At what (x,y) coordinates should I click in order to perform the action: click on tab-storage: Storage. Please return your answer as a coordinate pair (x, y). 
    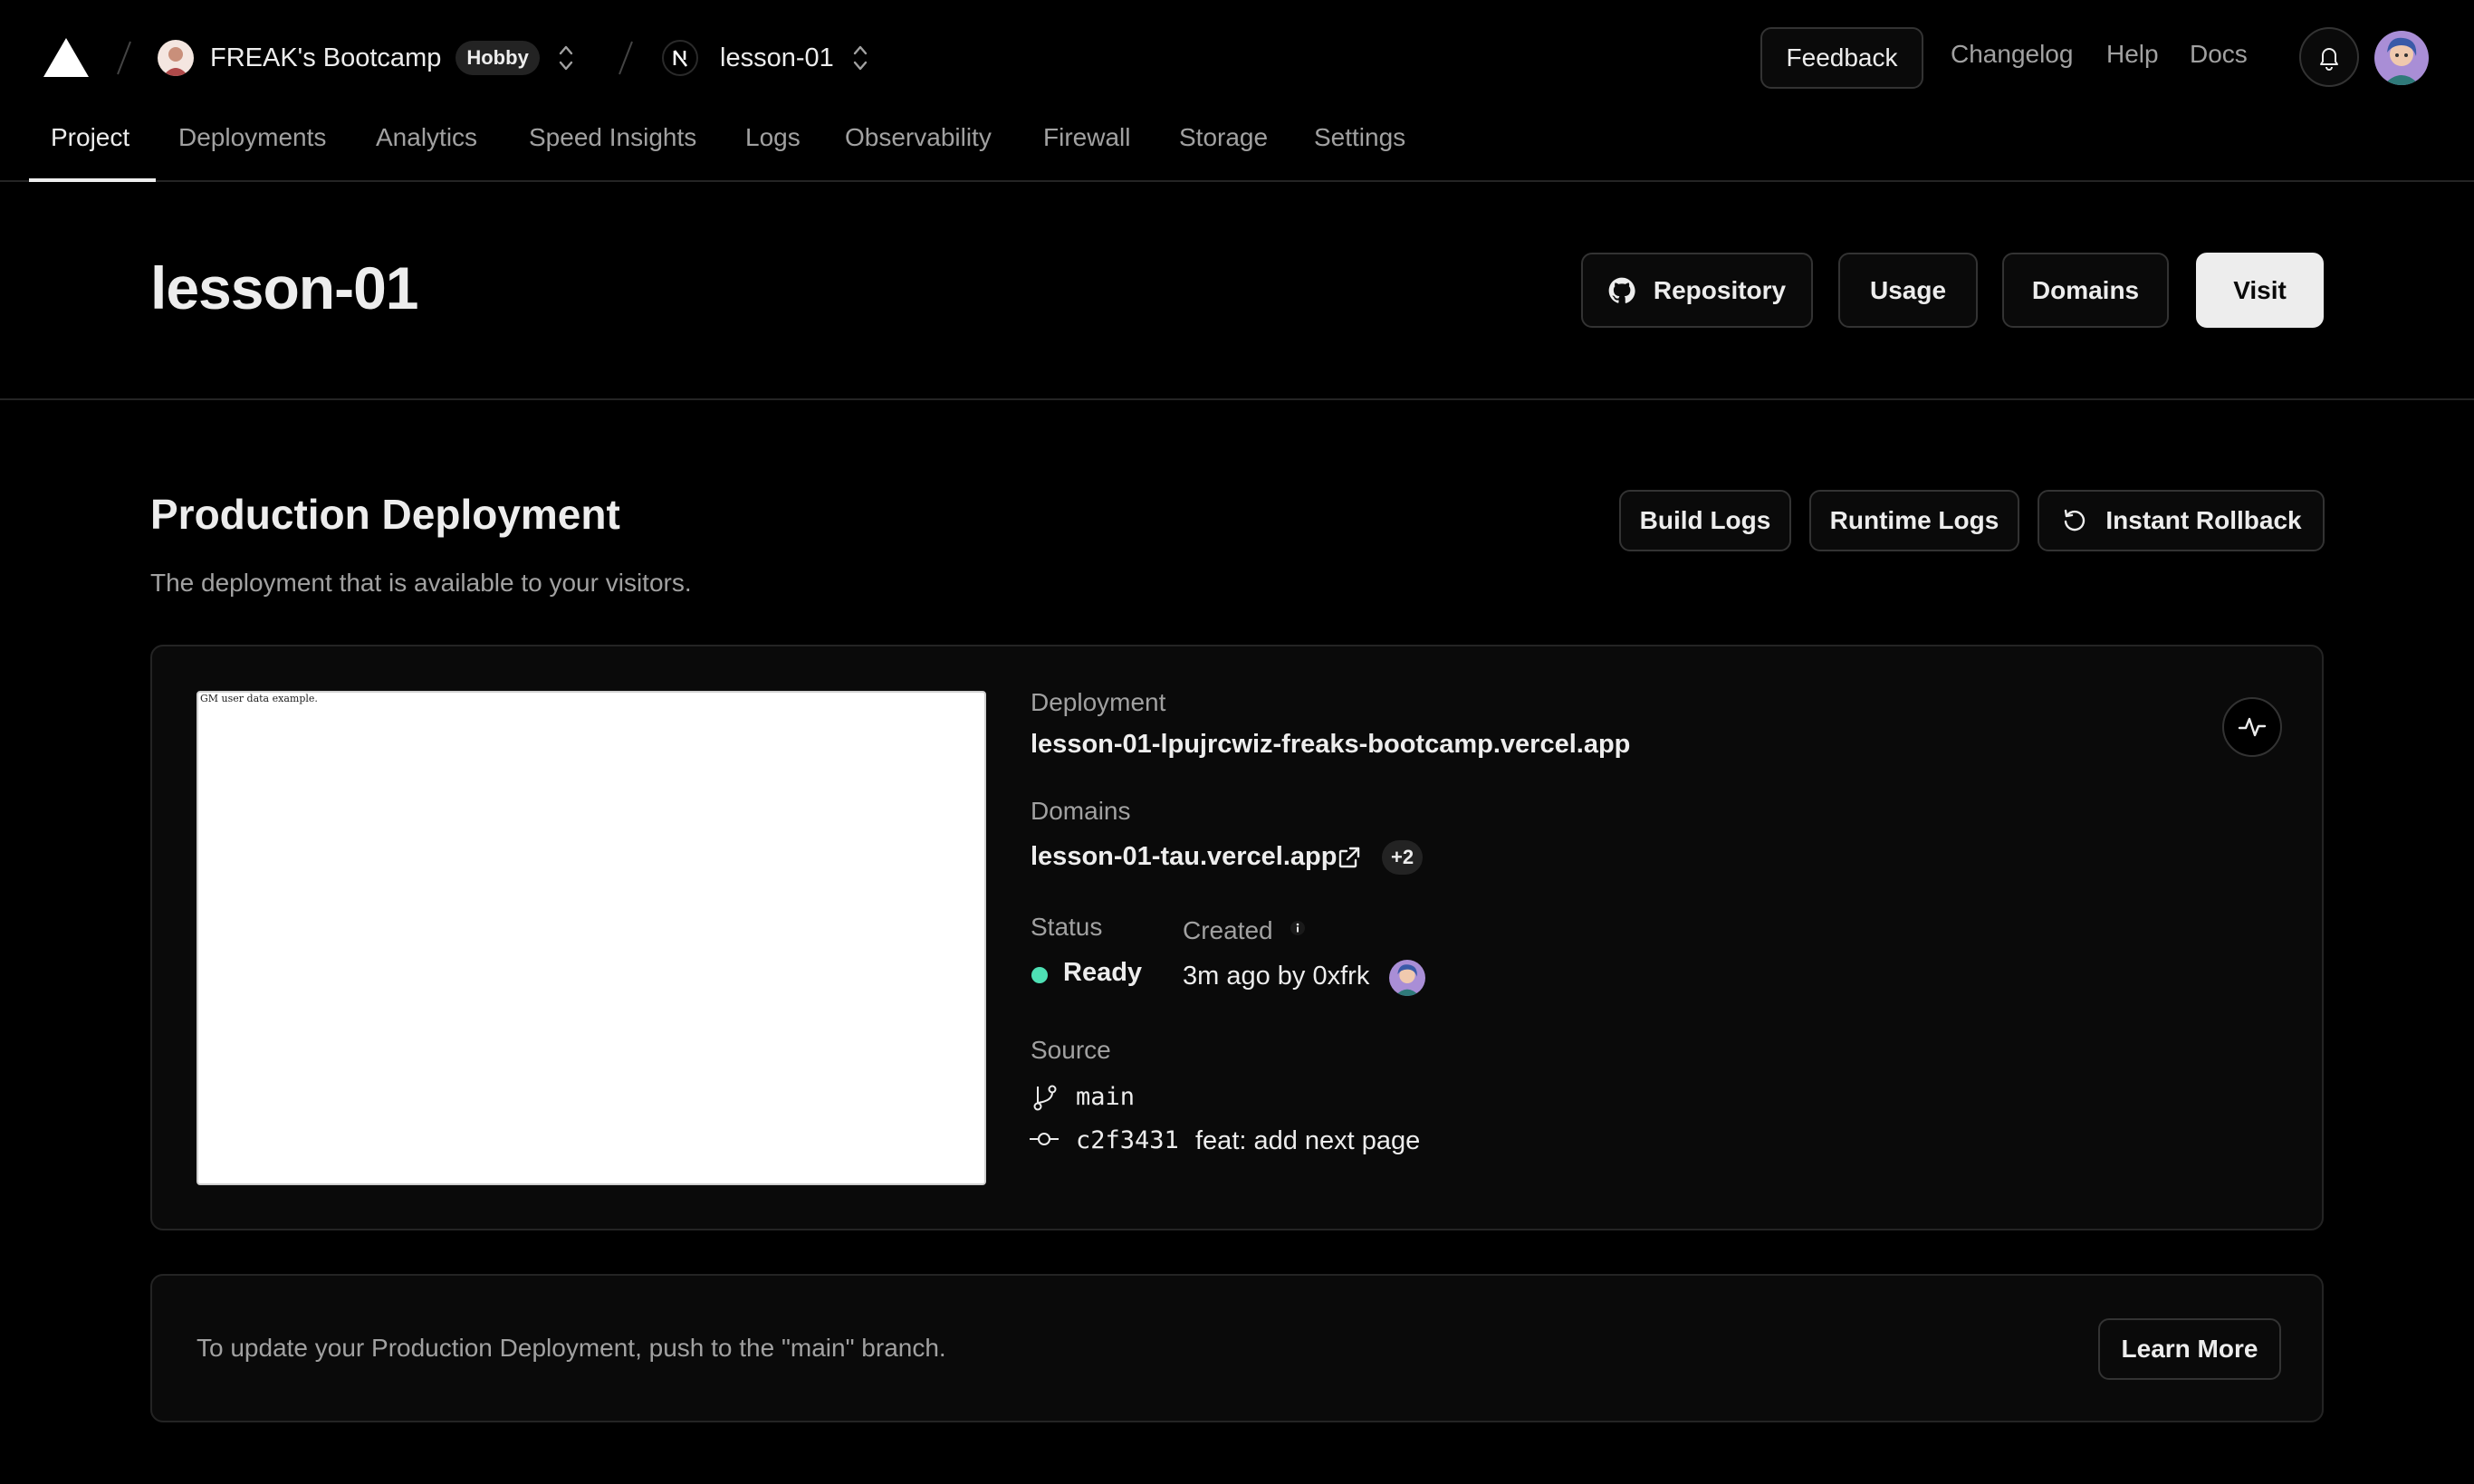
    Looking at the image, I should click on (1224, 137).